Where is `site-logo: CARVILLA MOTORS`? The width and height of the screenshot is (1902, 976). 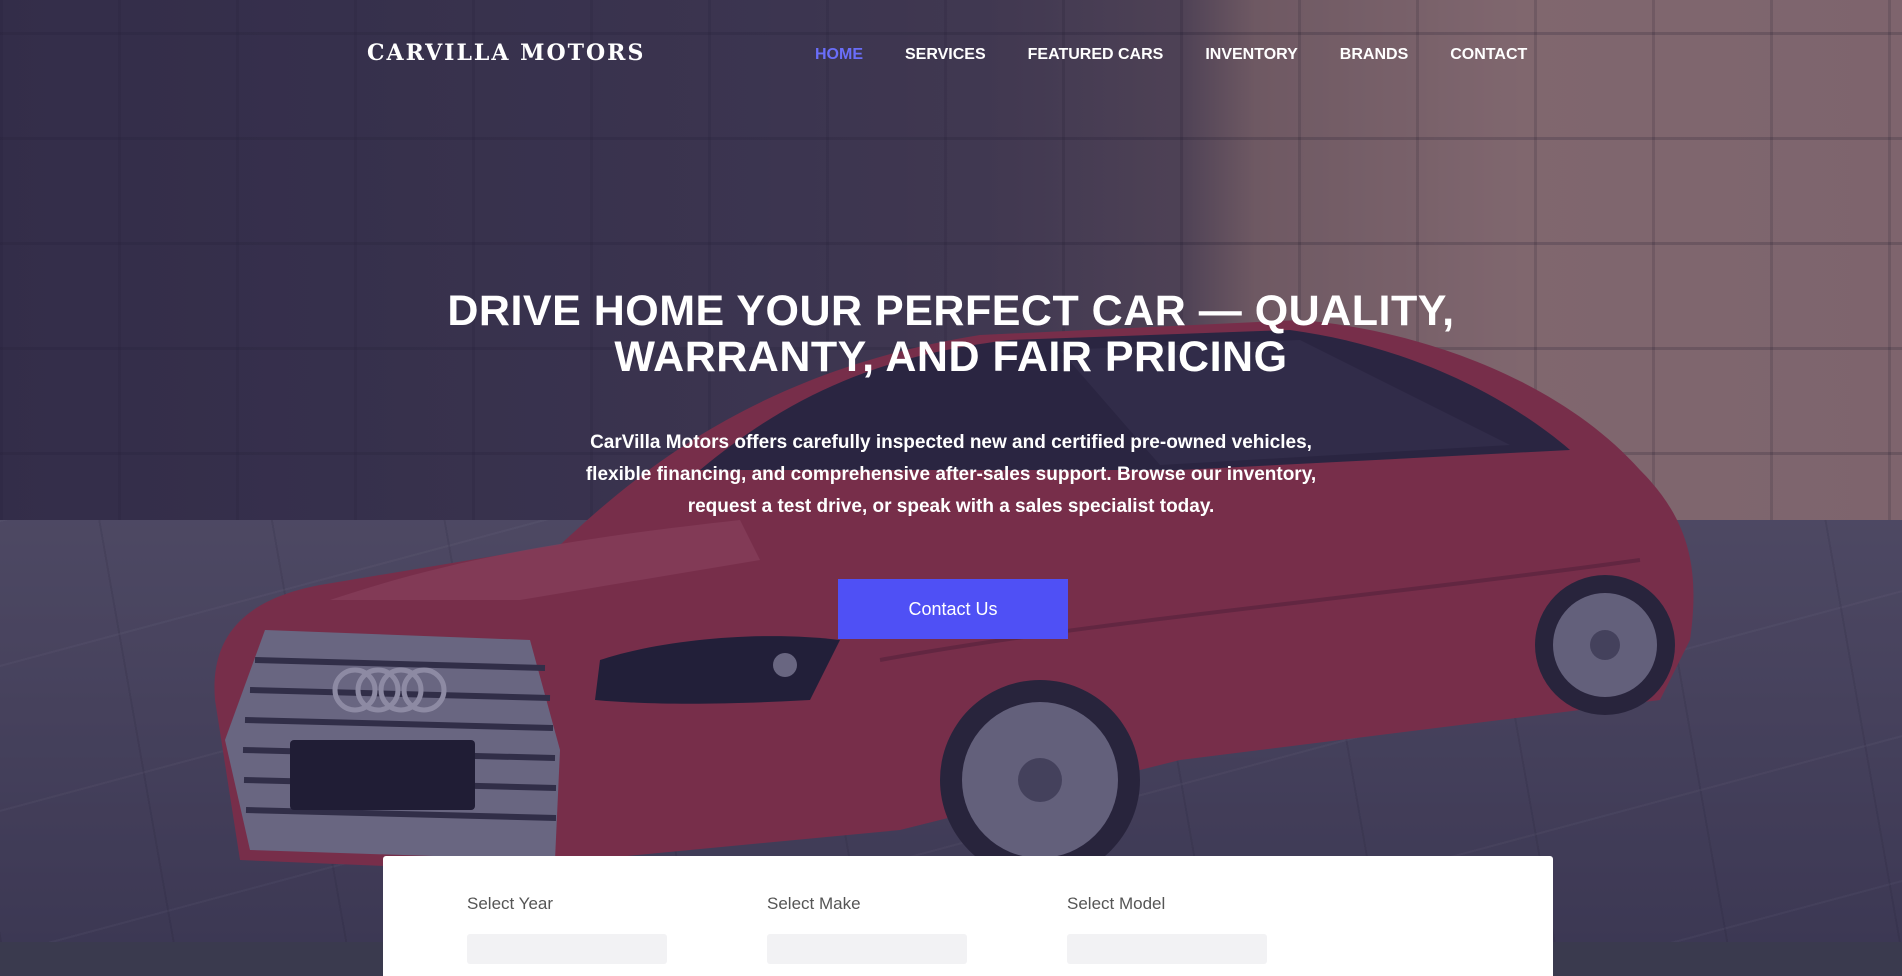 site-logo: CARVILLA MOTORS is located at coordinates (506, 53).